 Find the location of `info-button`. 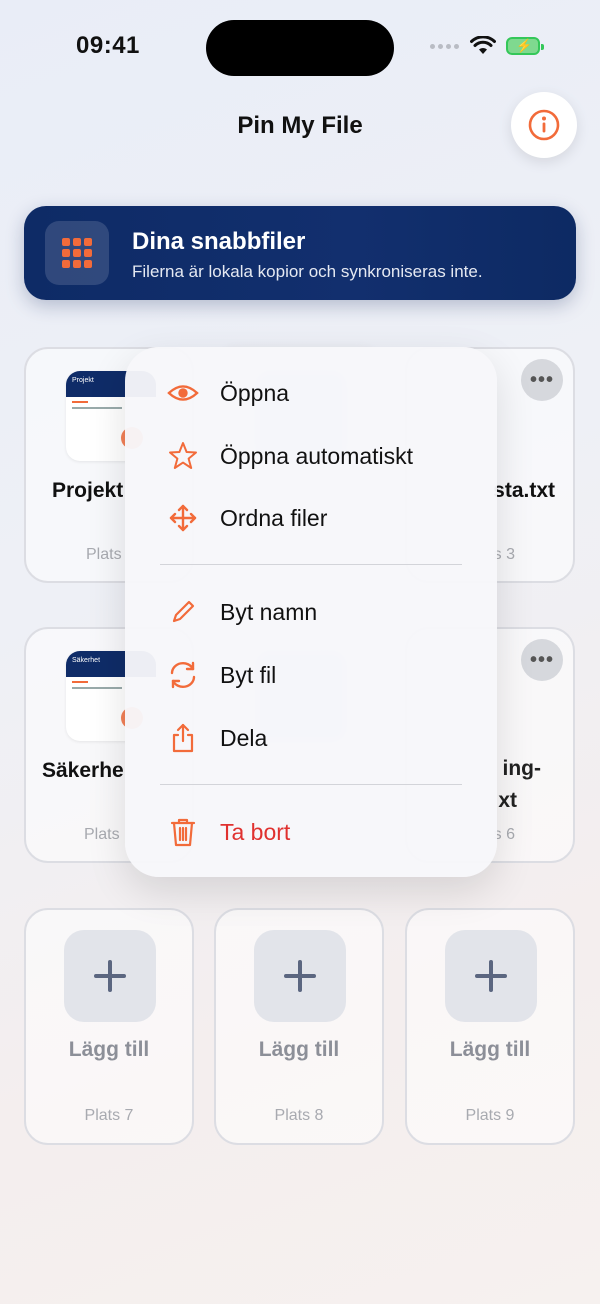

info-button is located at coordinates (544, 125).